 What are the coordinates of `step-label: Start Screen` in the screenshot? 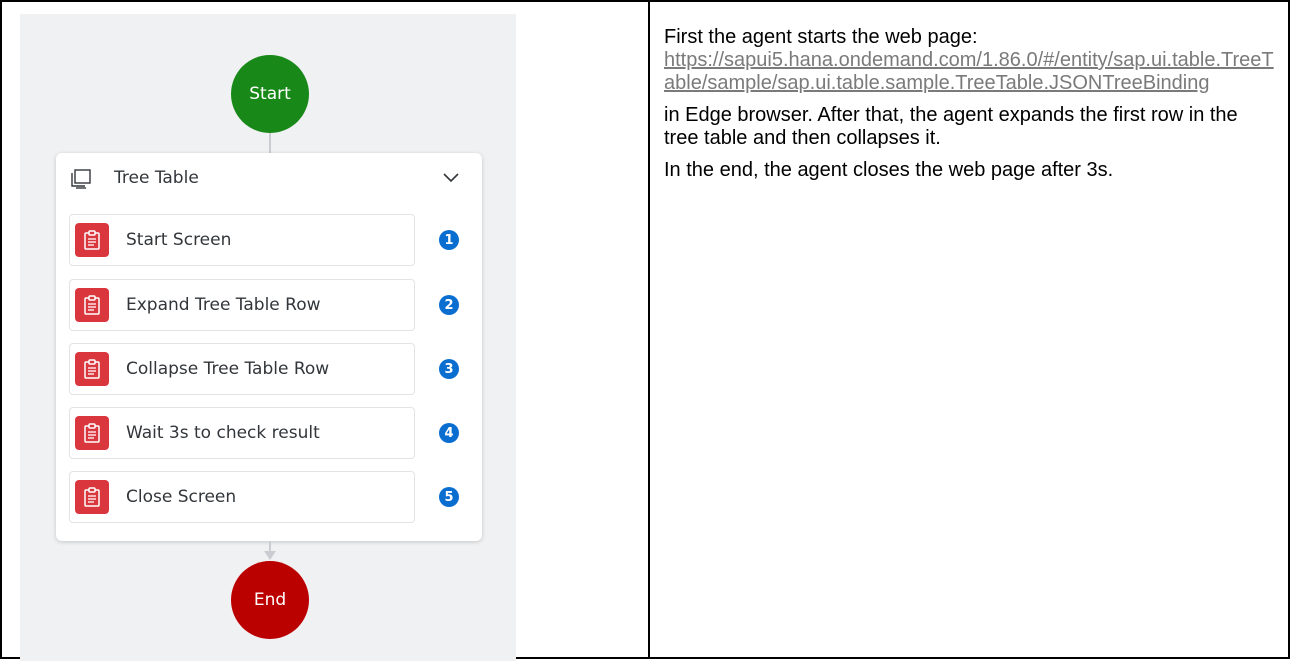 It's located at (179, 240).